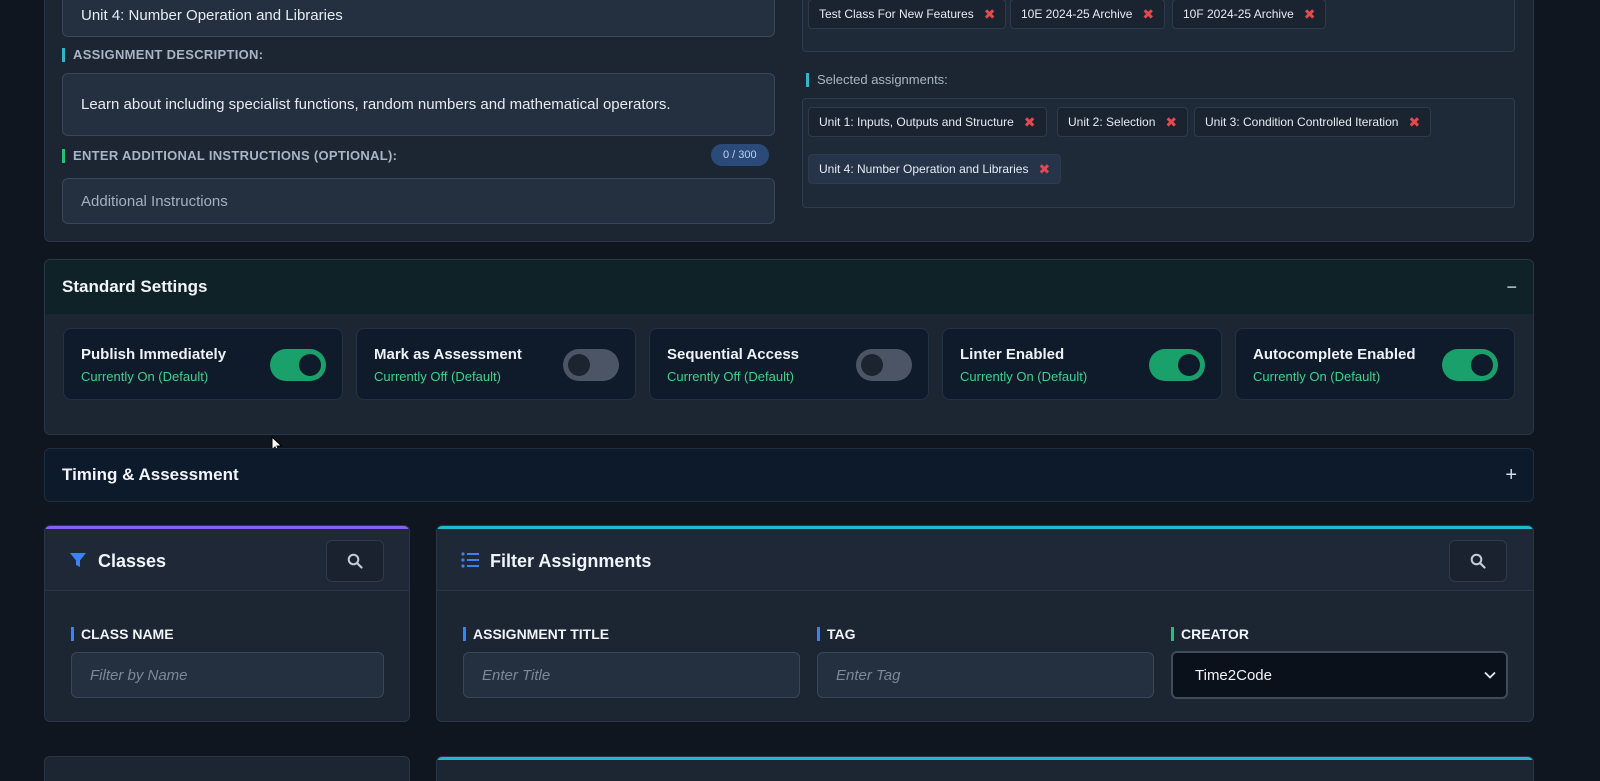 Image resolution: width=1600 pixels, height=781 pixels. I want to click on class-name-input: Filter by Name, so click(227, 675).